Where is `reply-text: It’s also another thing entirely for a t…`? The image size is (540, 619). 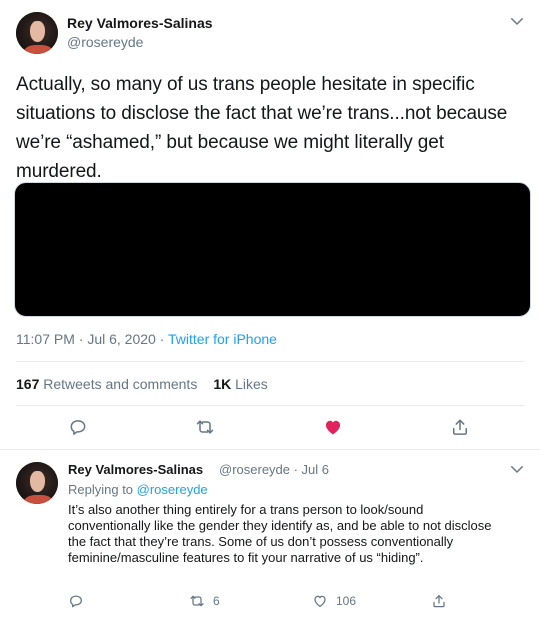 reply-text: It’s also another thing entirely for a t… is located at coordinates (280, 533).